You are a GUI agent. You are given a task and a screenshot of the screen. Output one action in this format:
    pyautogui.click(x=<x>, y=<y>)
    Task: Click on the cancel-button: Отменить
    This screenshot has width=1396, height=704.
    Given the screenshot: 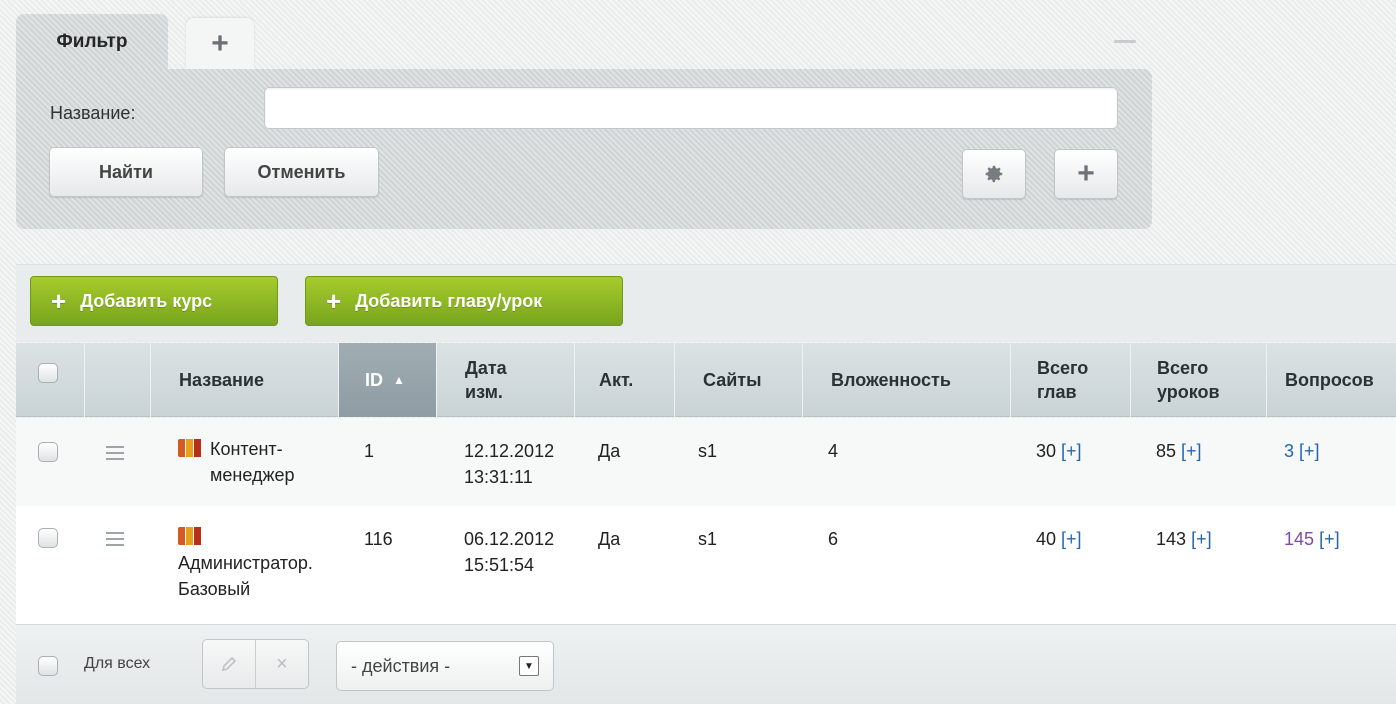 What is the action you would take?
    pyautogui.click(x=301, y=172)
    